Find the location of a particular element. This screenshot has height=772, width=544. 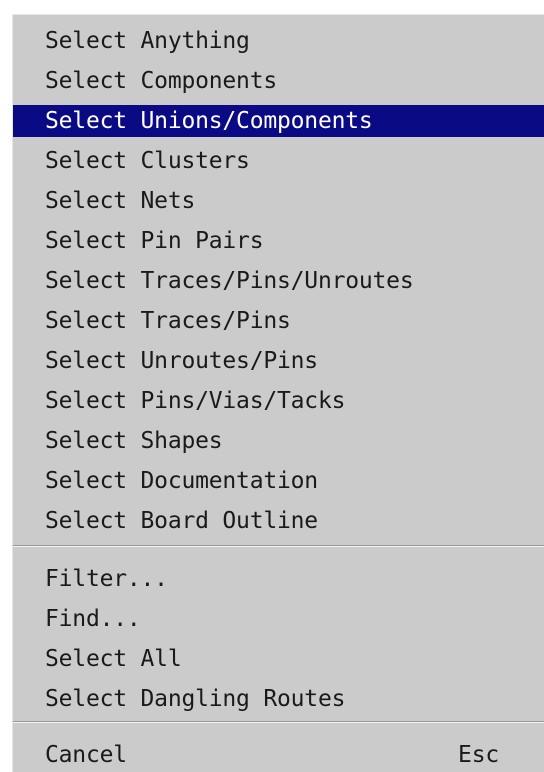

menu-item-select-traces-pins-unroutes: Select Traces/Pins/Unroutes is located at coordinates (278, 281).